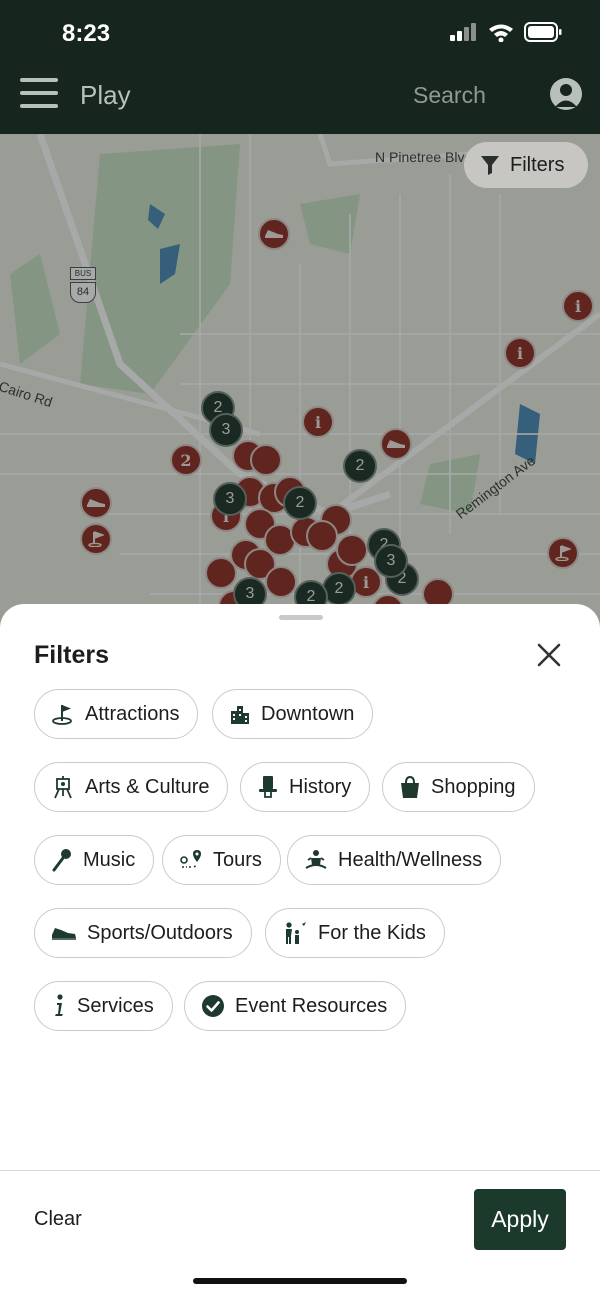 The image size is (600, 1298). What do you see at coordinates (410, 786) in the screenshot?
I see `shopping-bag-icon` at bounding box center [410, 786].